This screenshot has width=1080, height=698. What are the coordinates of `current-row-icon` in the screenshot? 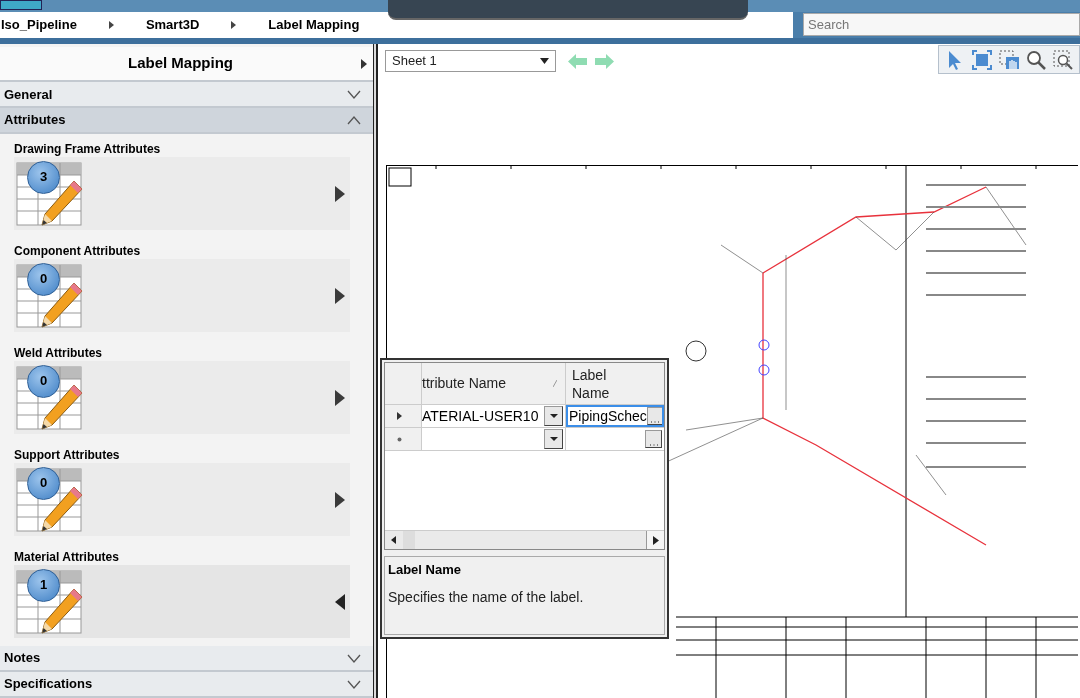 It's located at (399, 416).